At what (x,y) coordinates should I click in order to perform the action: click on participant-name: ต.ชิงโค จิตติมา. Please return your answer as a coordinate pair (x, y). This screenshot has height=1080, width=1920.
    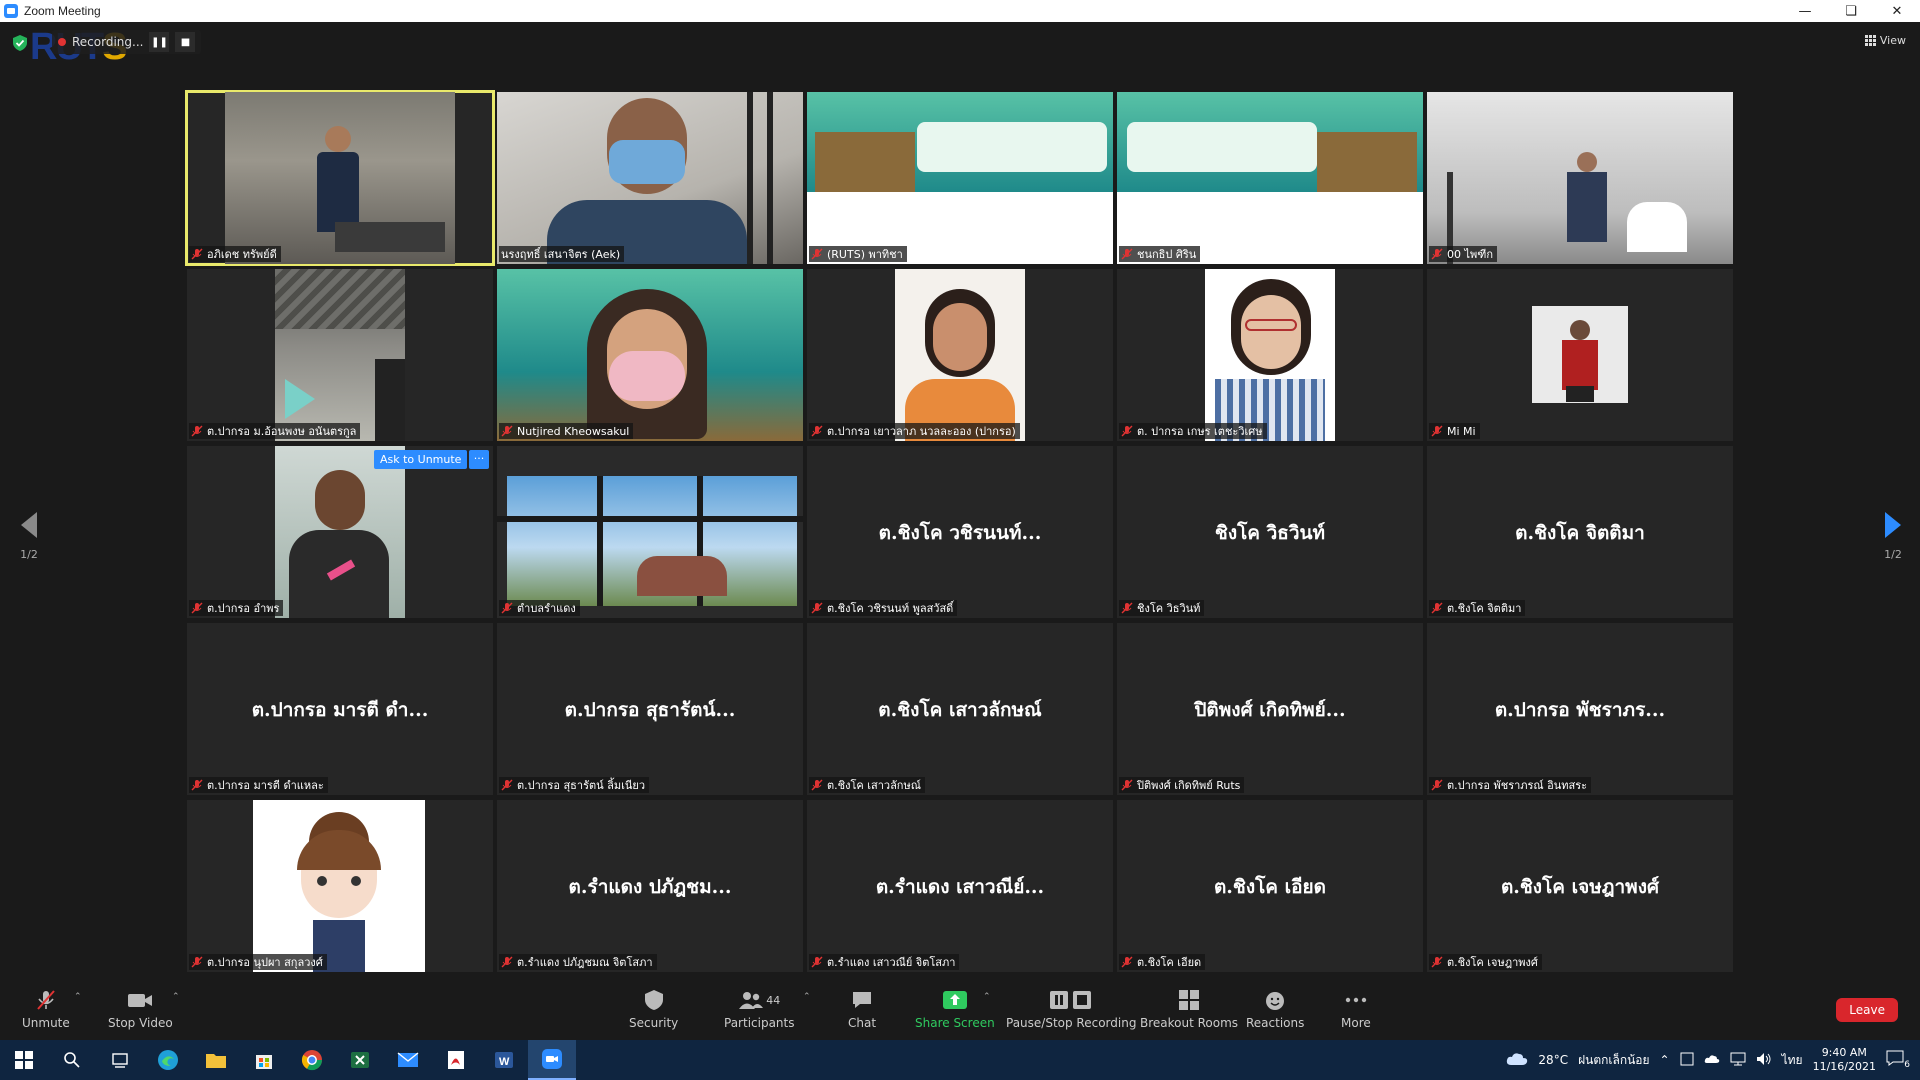
    Looking at the image, I should click on (1484, 608).